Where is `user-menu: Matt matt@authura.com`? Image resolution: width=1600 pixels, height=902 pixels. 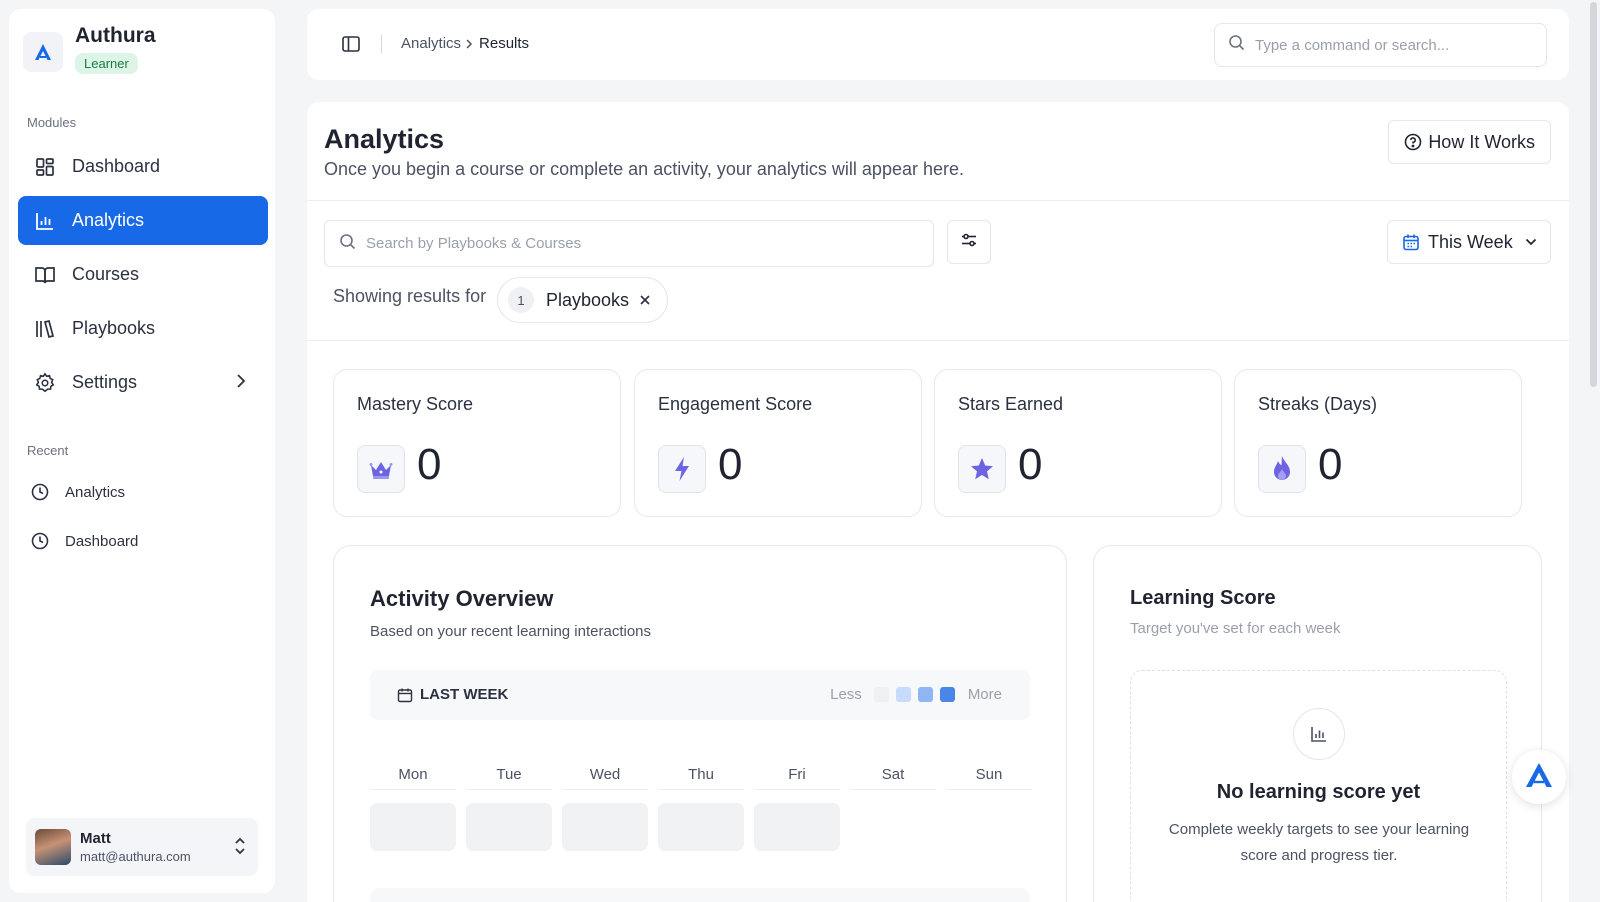
user-menu: Matt matt@authura.com is located at coordinates (142, 847).